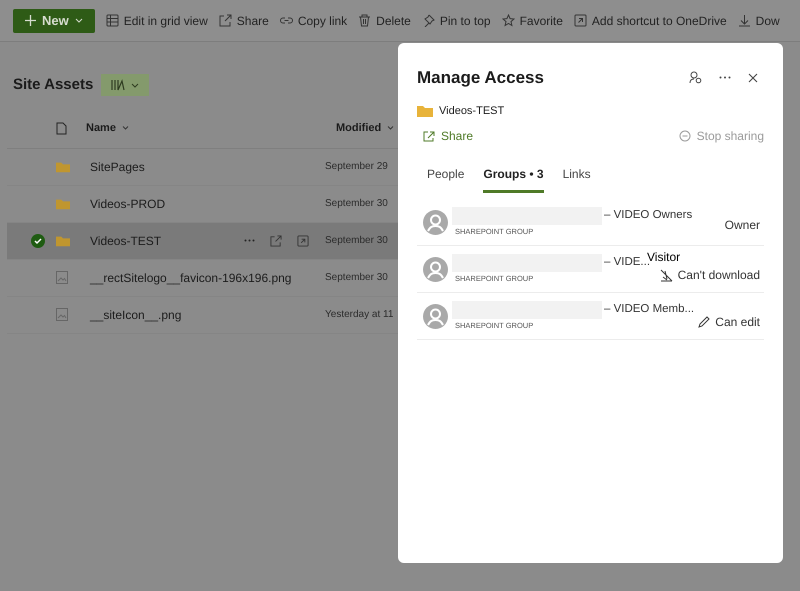  I want to click on plus-icon, so click(30, 20).